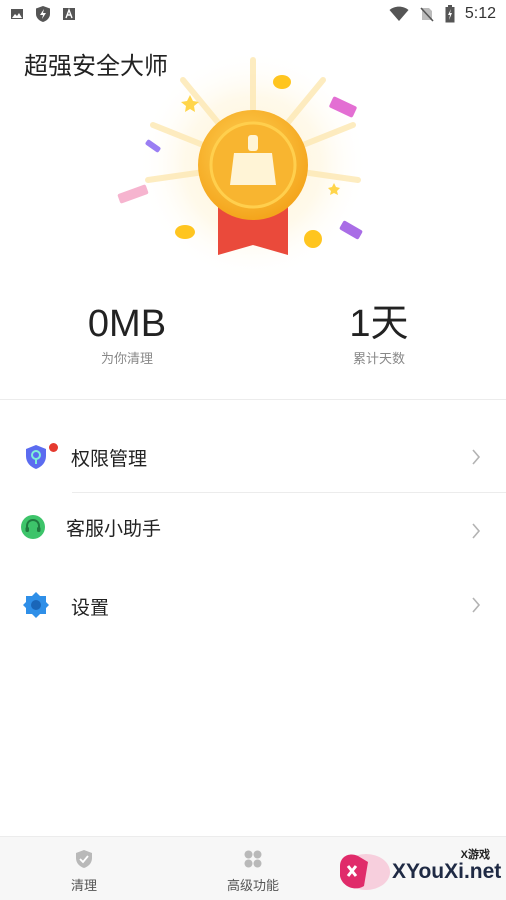 The height and width of the screenshot is (900, 506). Describe the element at coordinates (36, 457) in the screenshot. I see `shield-key-icon` at that location.